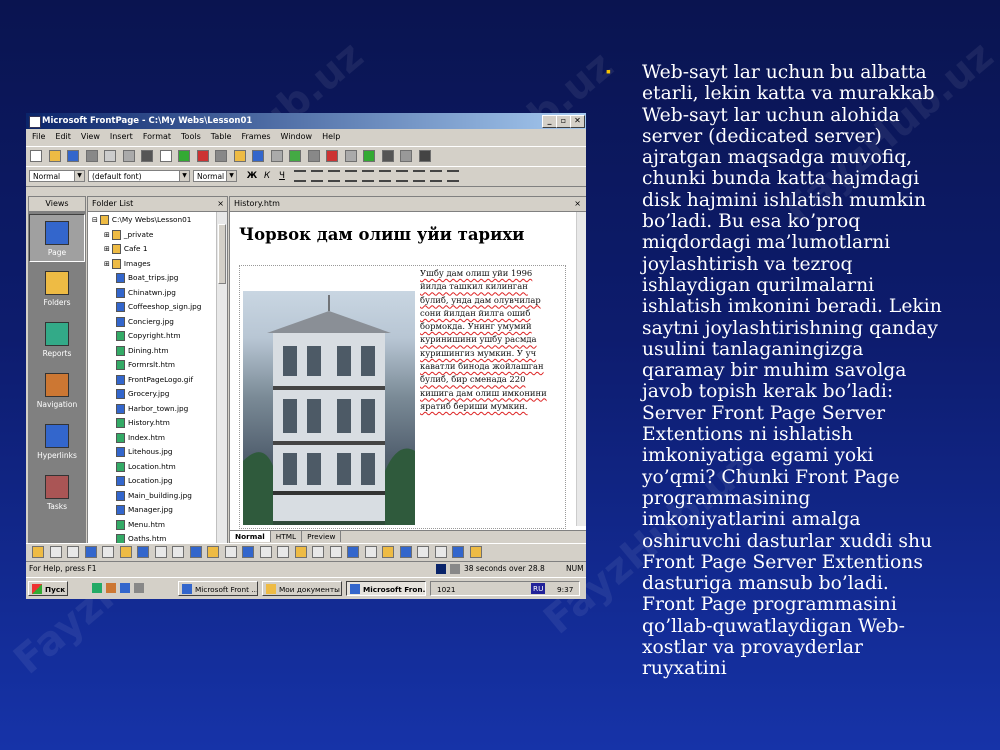  I want to click on folder-list-item: ⊞ _private, so click(152, 235).